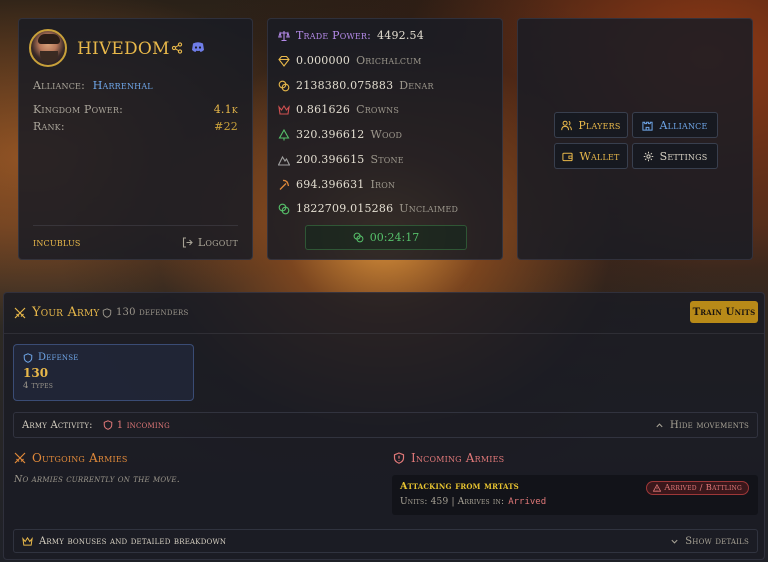  I want to click on defense-types: 4 types, so click(38, 386).